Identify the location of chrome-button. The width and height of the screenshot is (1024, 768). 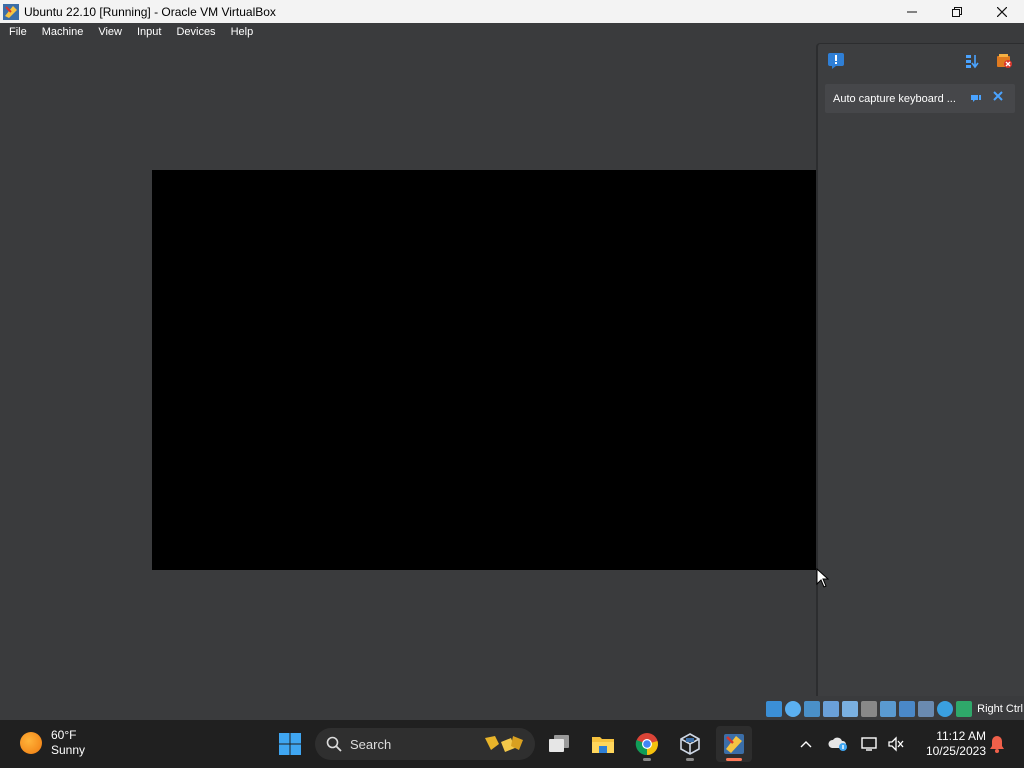
(647, 744).